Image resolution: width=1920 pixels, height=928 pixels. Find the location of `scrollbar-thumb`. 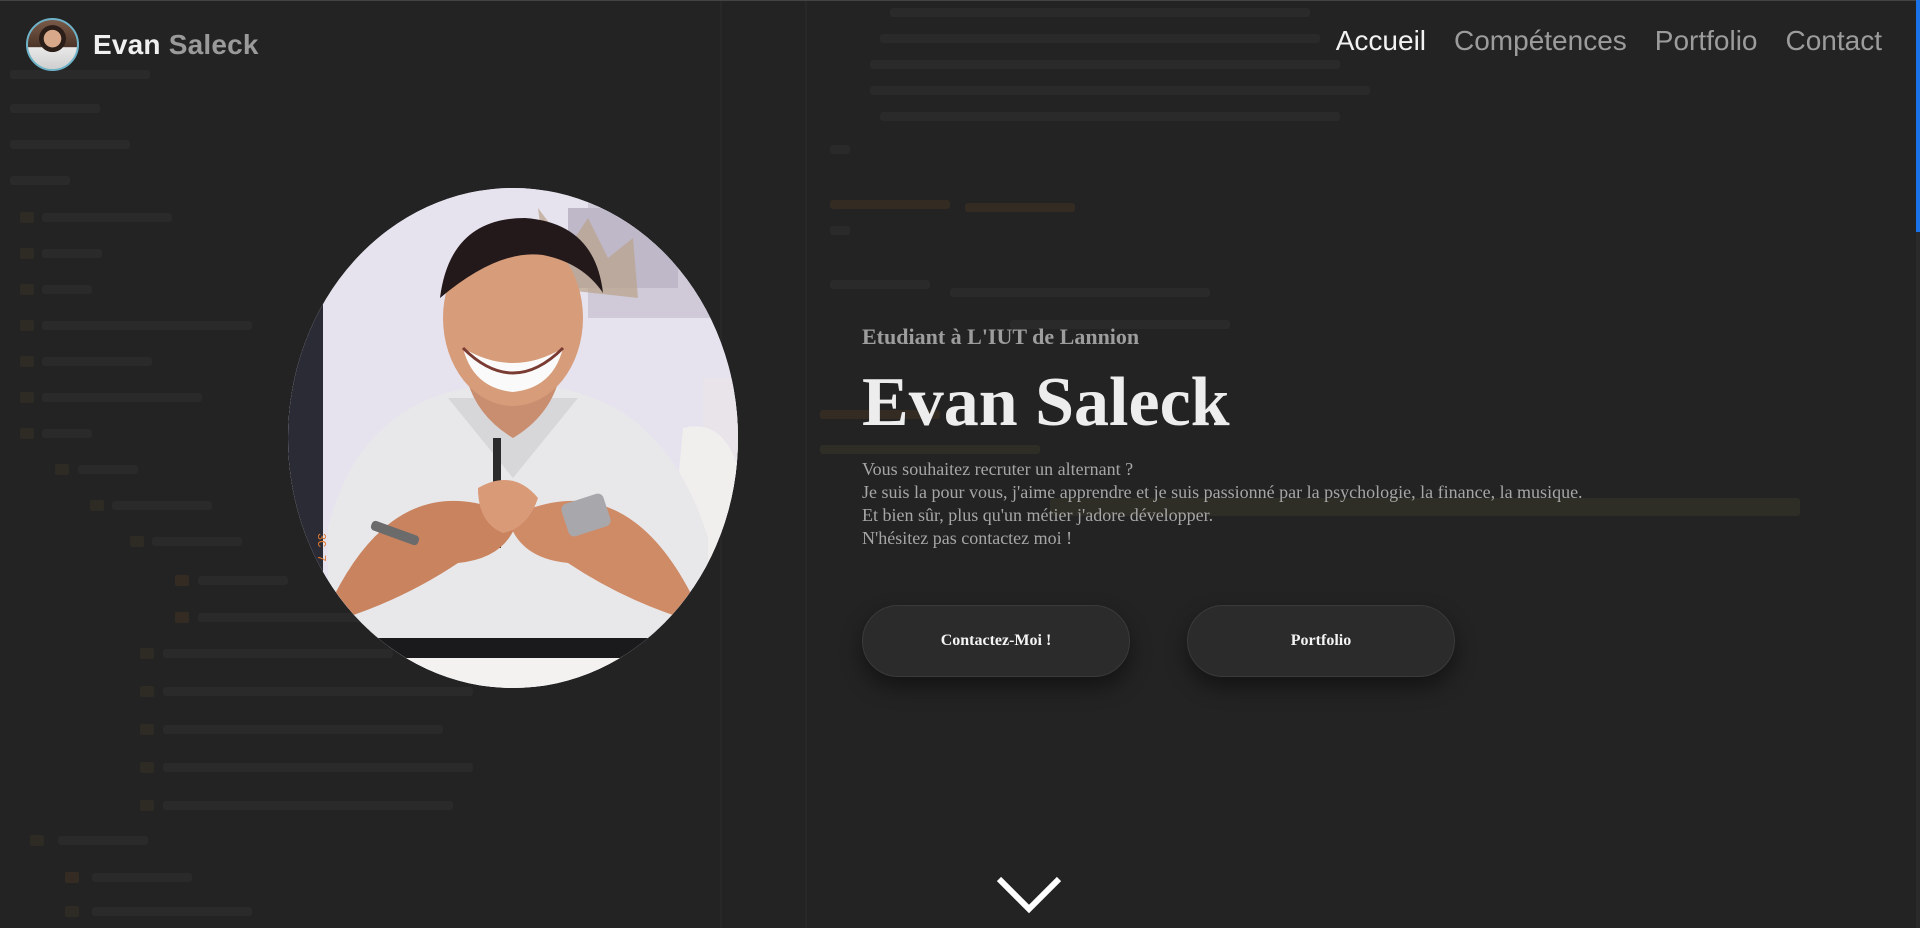

scrollbar-thumb is located at coordinates (1918, 116).